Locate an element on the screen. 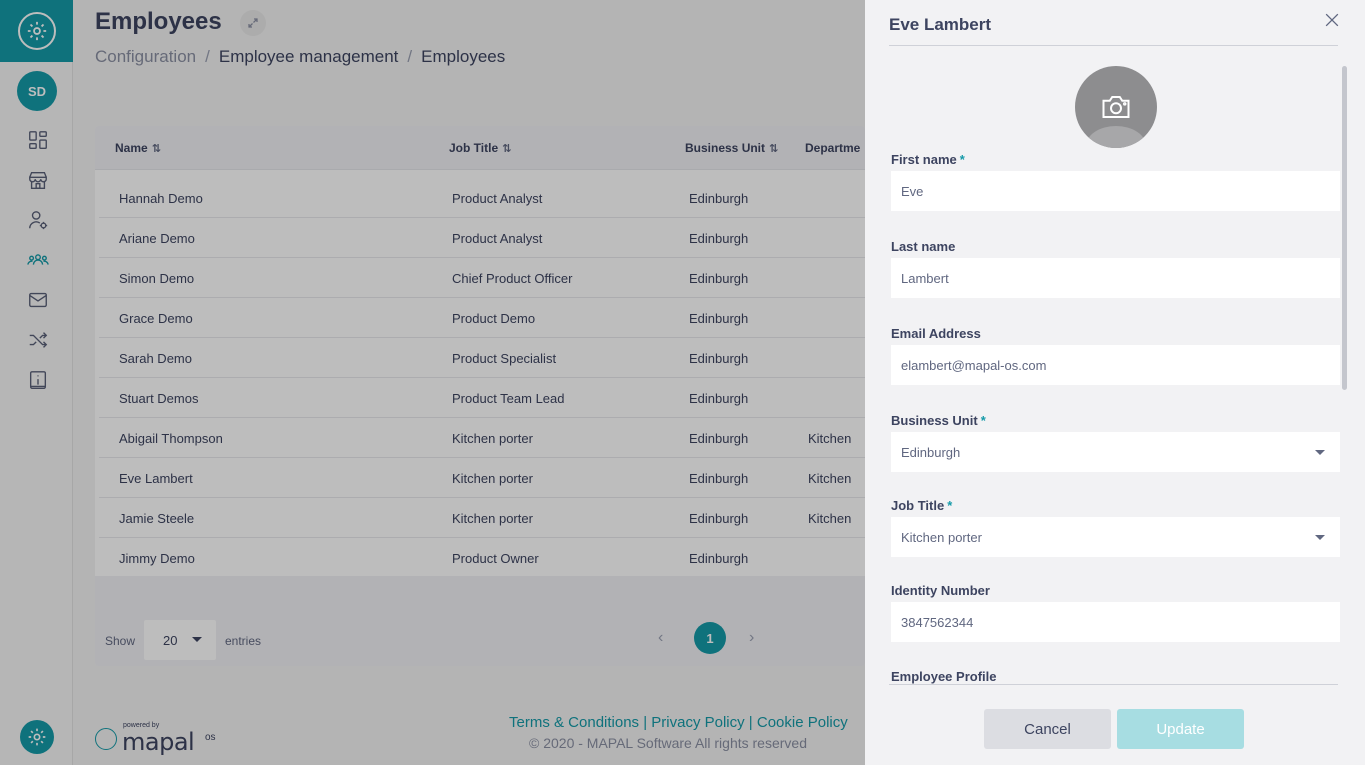 The height and width of the screenshot is (765, 1365). employee-profile-label: Employee Profile is located at coordinates (944, 676).